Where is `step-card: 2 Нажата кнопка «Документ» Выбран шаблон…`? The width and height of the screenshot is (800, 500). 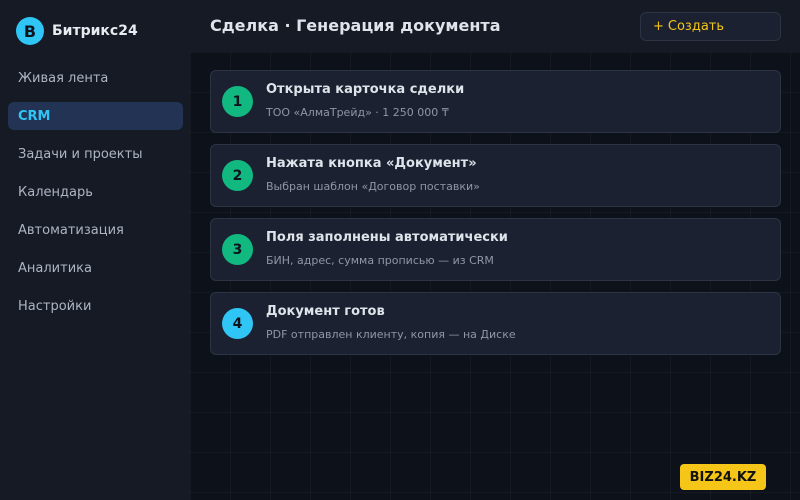
step-card: 2 Нажата кнопка «Документ» Выбран шаблон… is located at coordinates (495, 175).